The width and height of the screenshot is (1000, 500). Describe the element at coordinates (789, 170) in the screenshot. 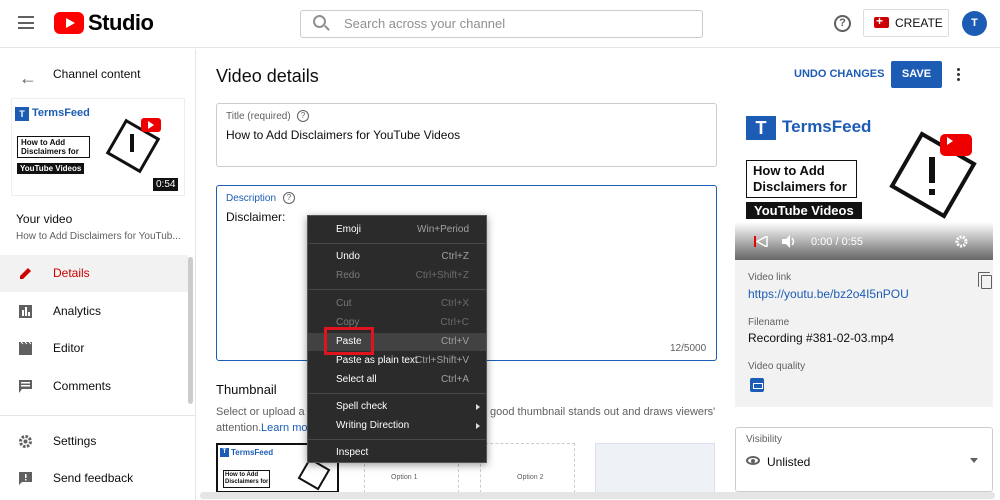

I see `preview-line-1: How to Add` at that location.